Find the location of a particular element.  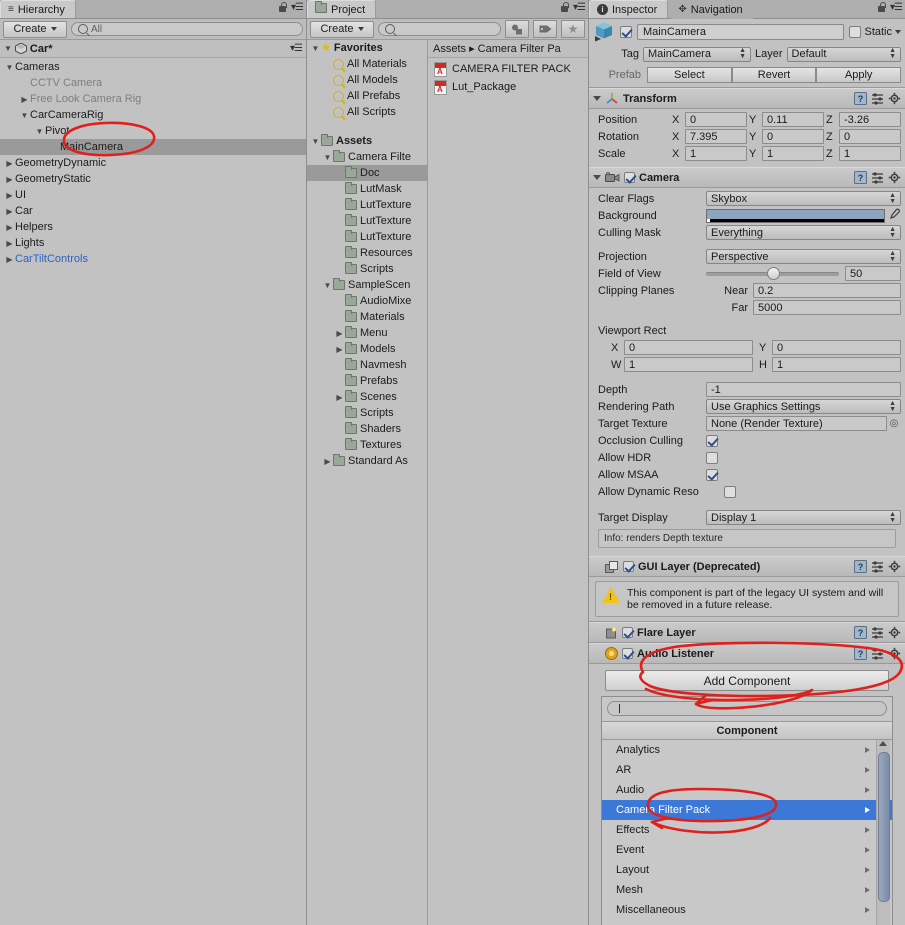

project-item-lutmask: LutMask is located at coordinates (367, 189).